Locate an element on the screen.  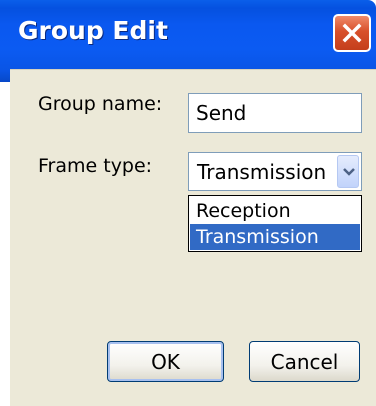
ok-button: OK is located at coordinates (165, 361).